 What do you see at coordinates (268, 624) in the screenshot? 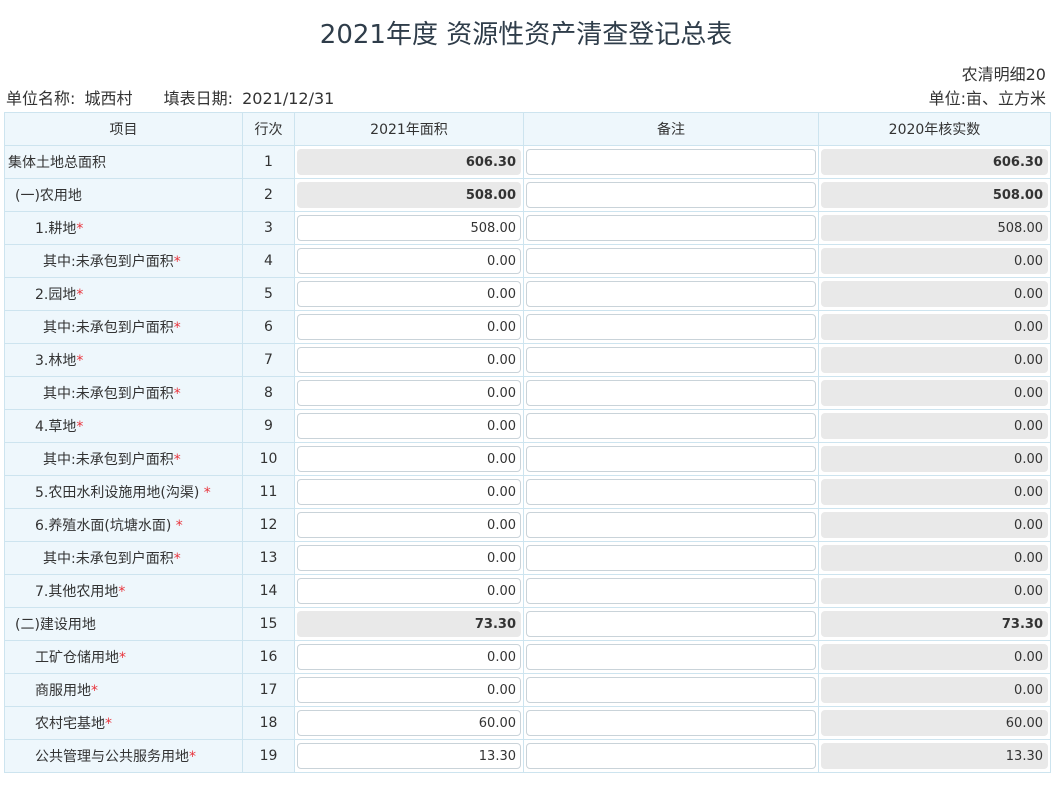
I see `row-number: 15` at bounding box center [268, 624].